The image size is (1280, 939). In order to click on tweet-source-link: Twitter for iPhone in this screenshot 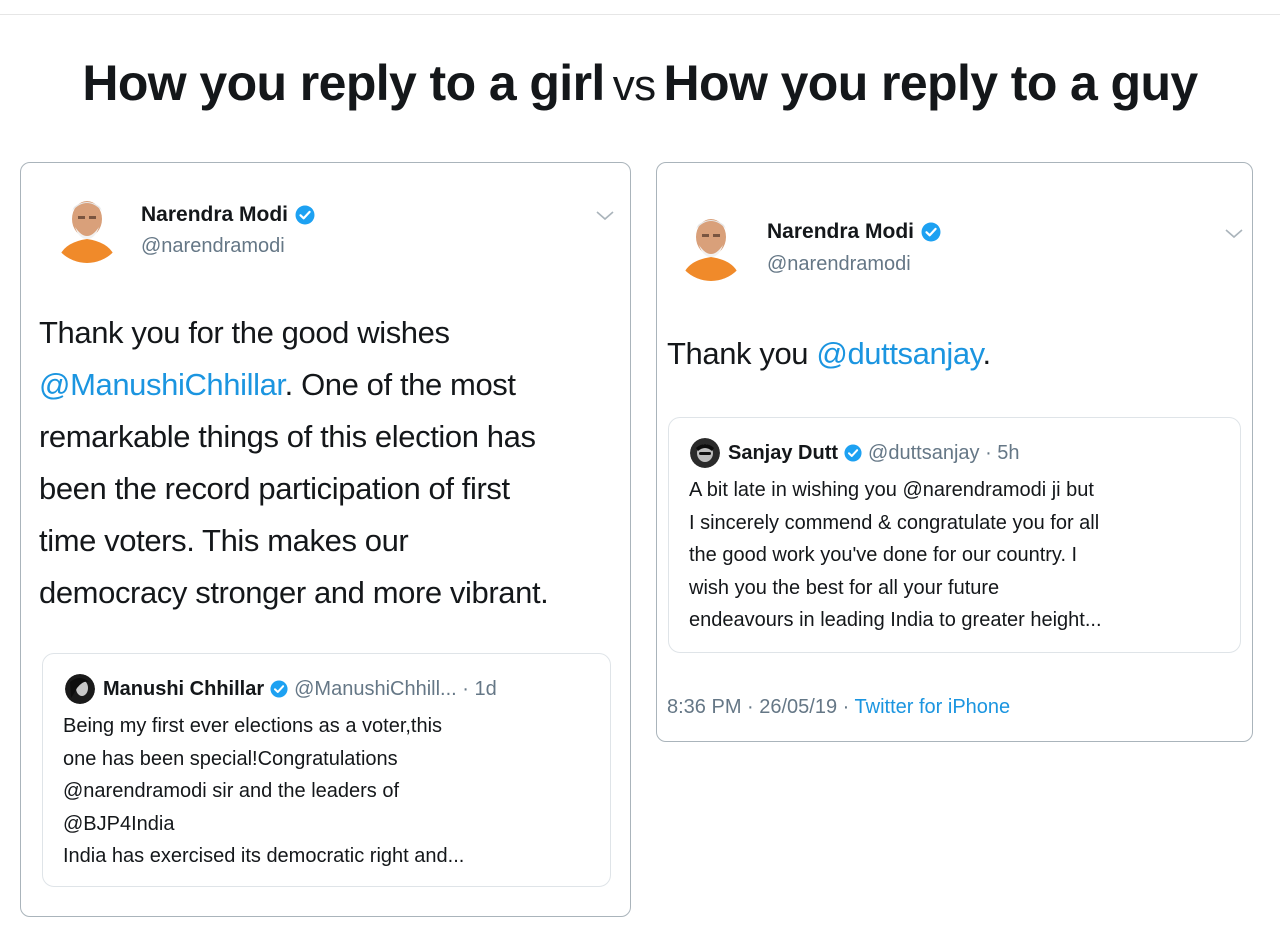, I will do `click(933, 707)`.